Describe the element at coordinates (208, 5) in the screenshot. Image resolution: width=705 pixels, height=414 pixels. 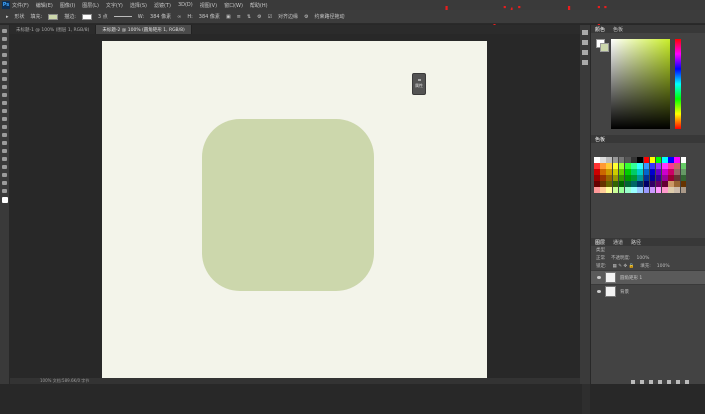
I see `menu-view: 视图(V)` at that location.